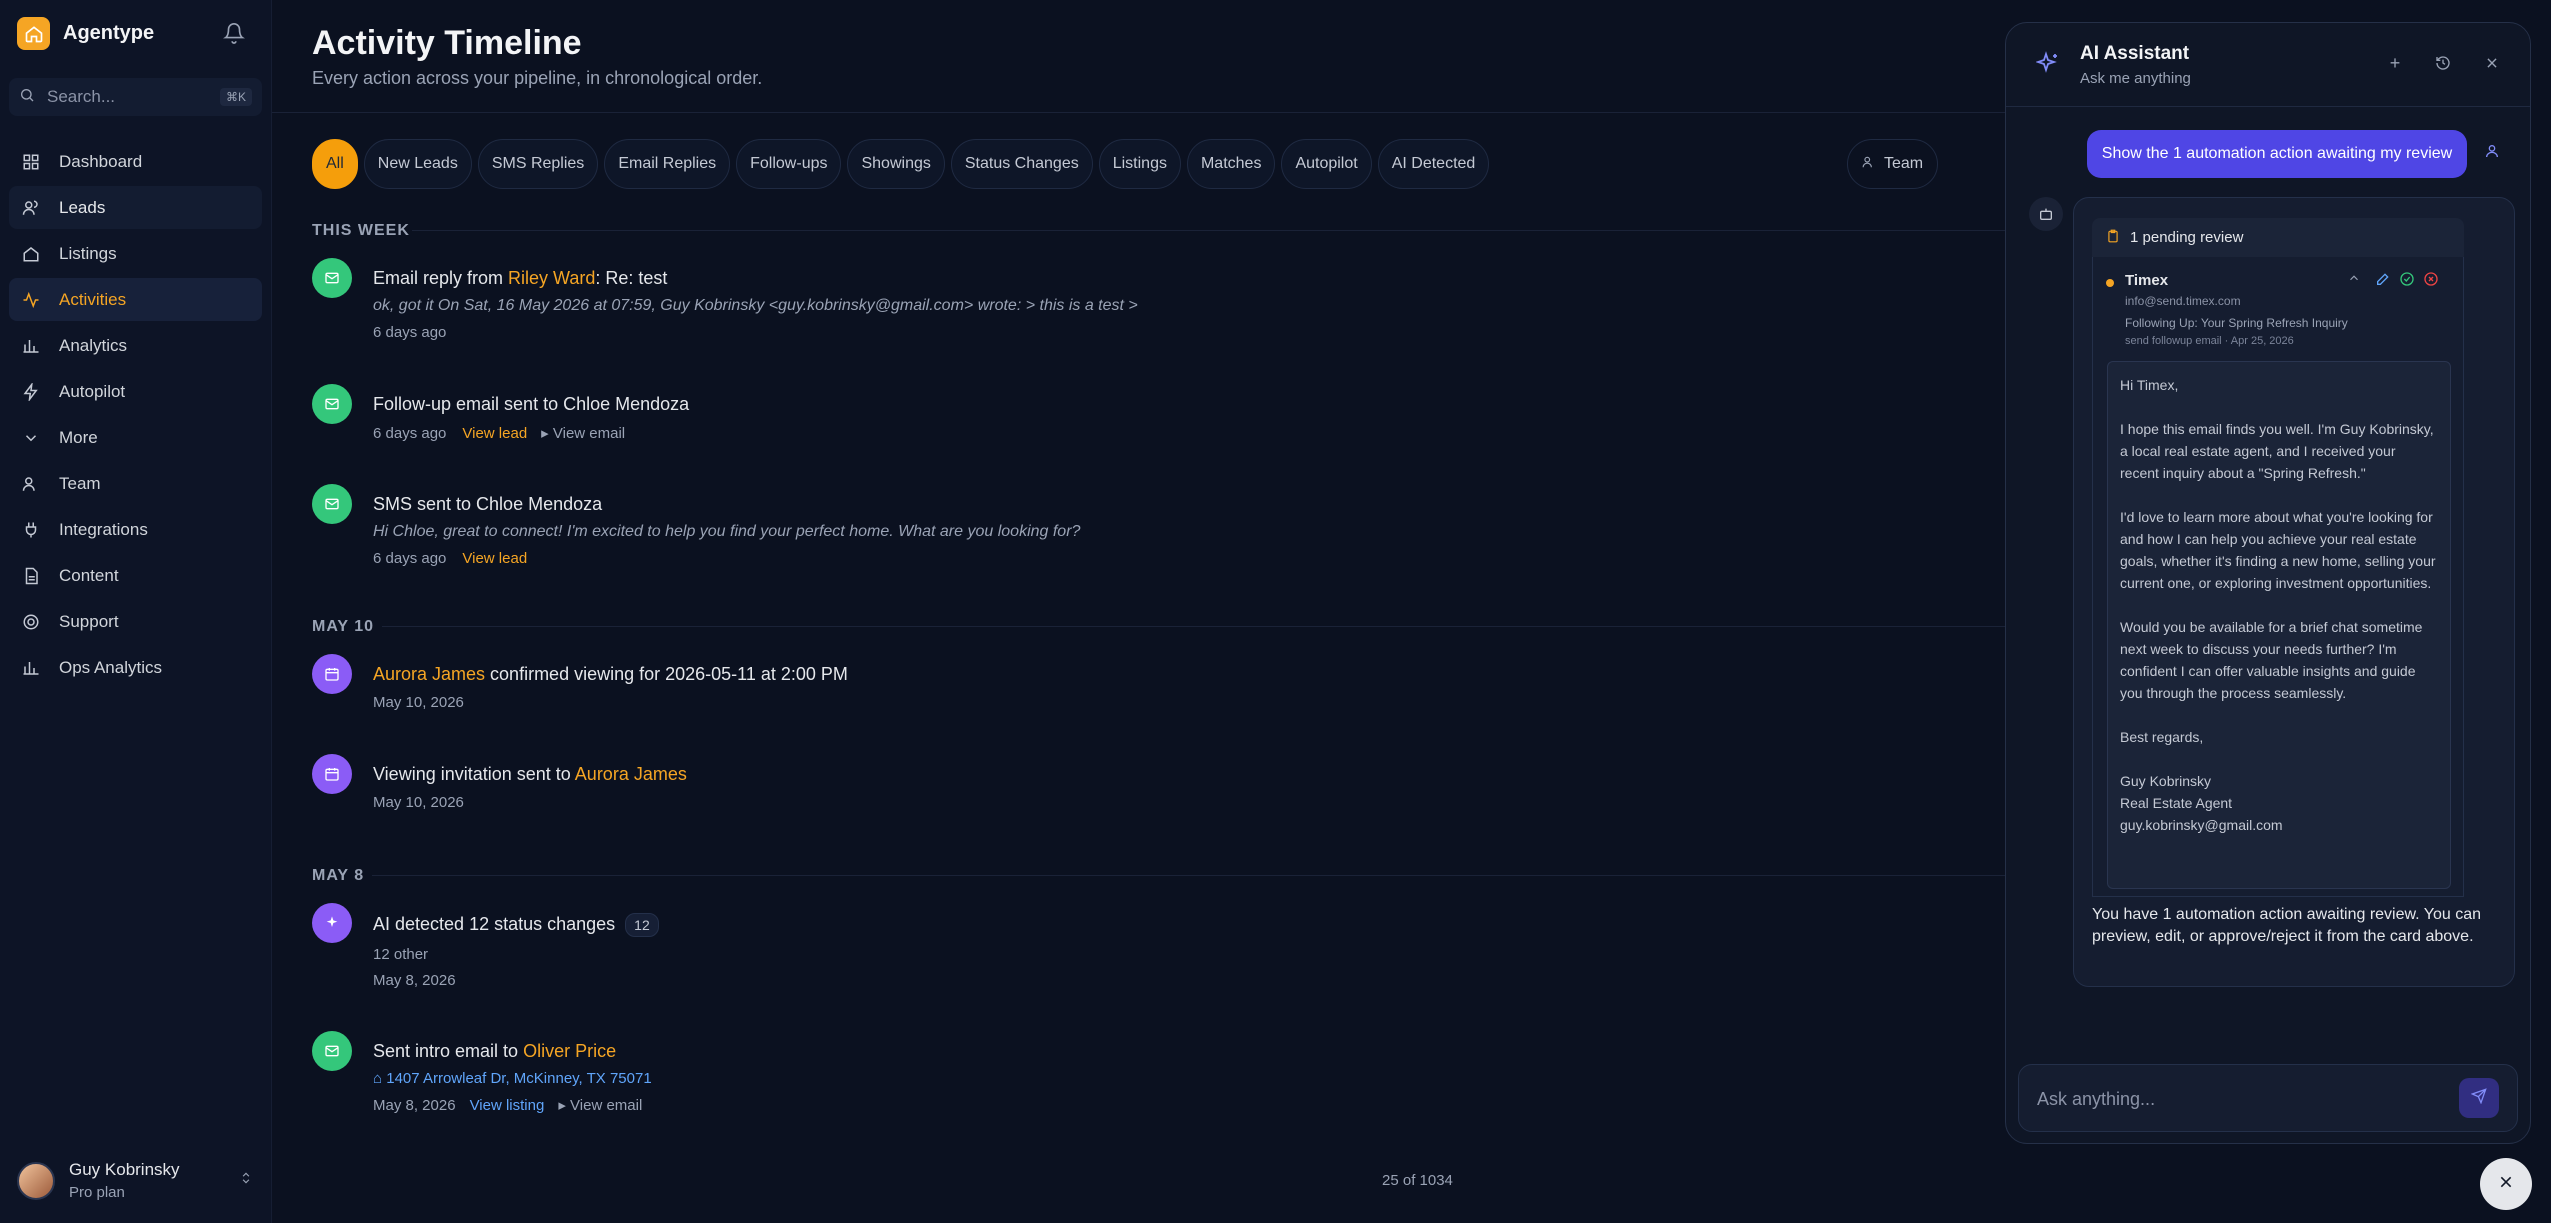 Image resolution: width=2551 pixels, height=1223 pixels. Describe the element at coordinates (31, 208) in the screenshot. I see `users-icon` at that location.